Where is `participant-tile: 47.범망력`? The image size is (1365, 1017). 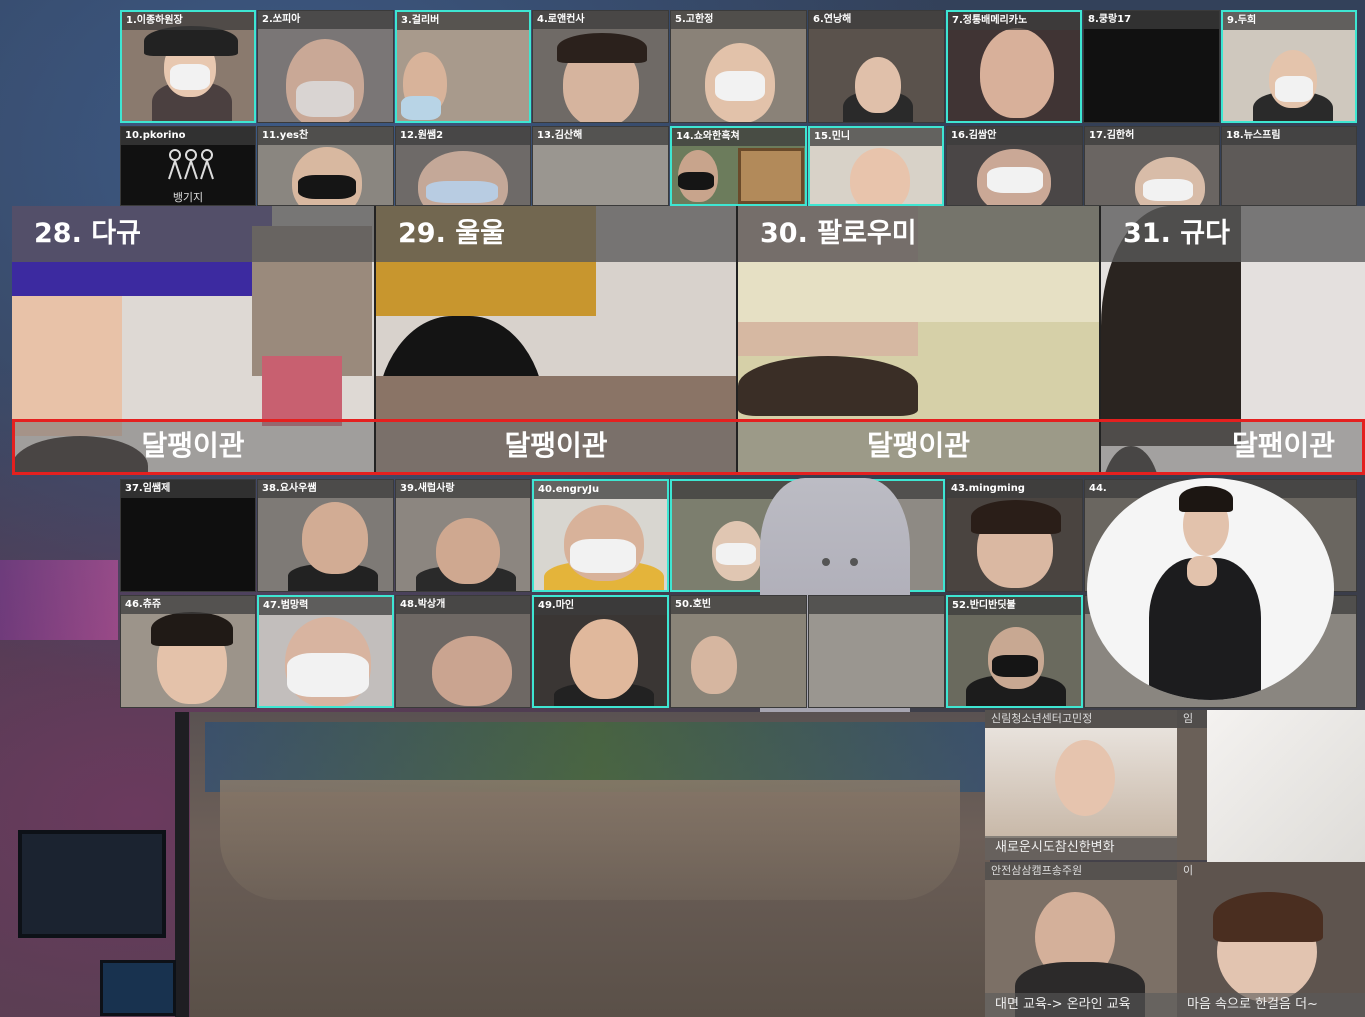 participant-tile: 47.범망력 is located at coordinates (325, 651).